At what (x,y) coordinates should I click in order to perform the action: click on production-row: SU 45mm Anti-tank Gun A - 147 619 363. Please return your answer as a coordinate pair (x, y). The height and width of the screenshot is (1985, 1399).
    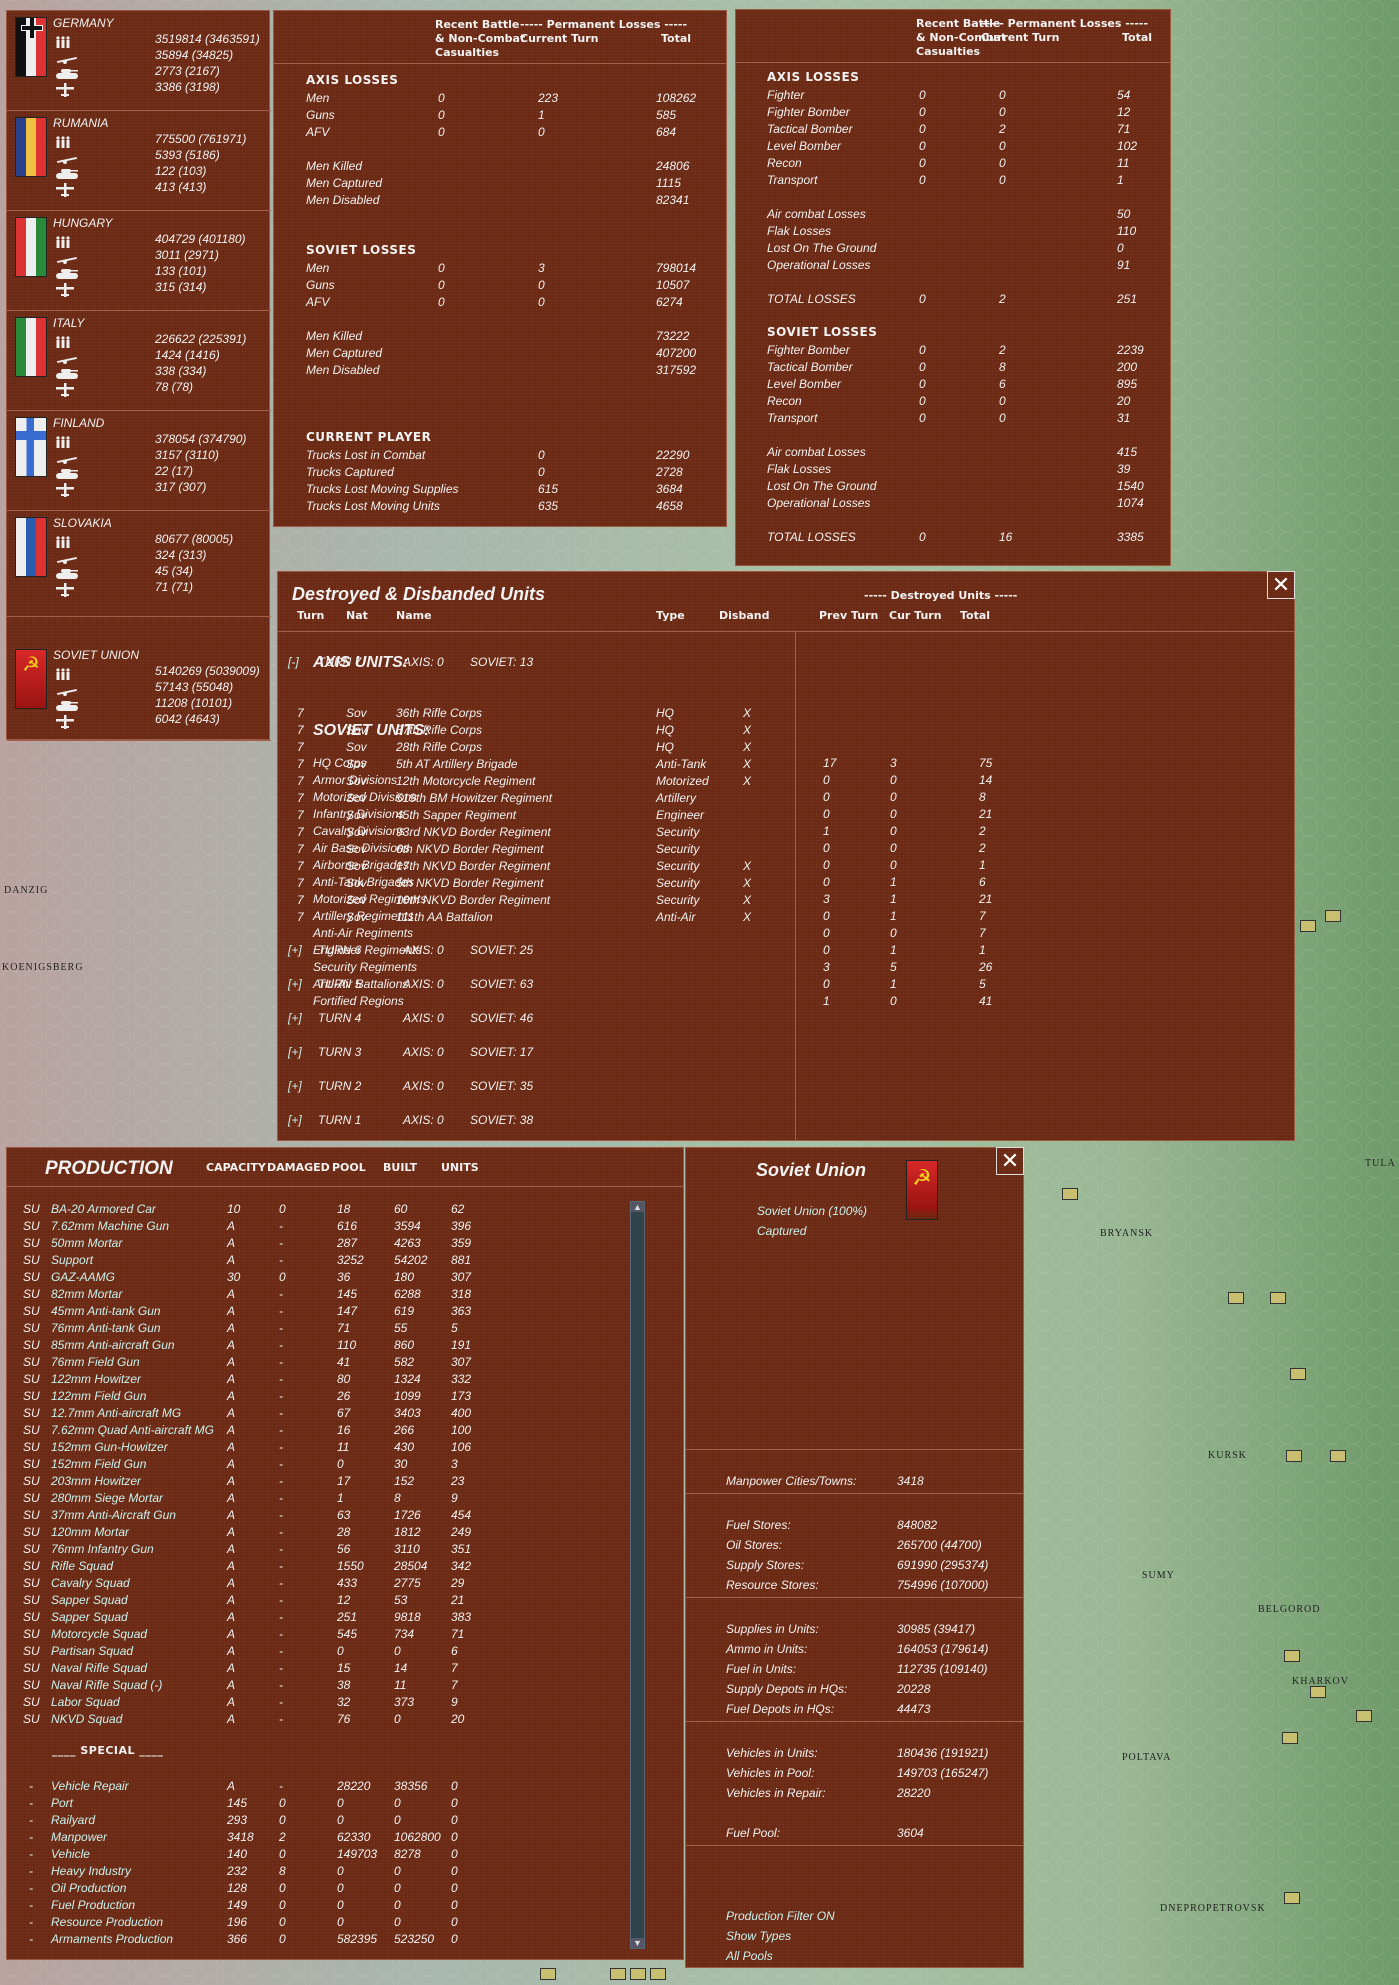
    Looking at the image, I should click on (317, 1311).